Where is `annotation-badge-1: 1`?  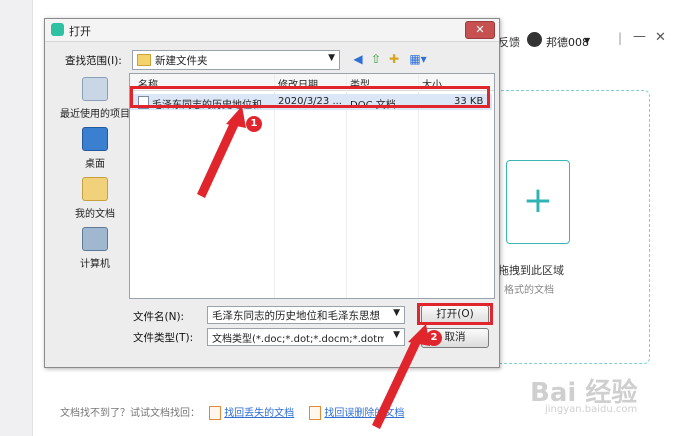
annotation-badge-1: 1 is located at coordinates (254, 124).